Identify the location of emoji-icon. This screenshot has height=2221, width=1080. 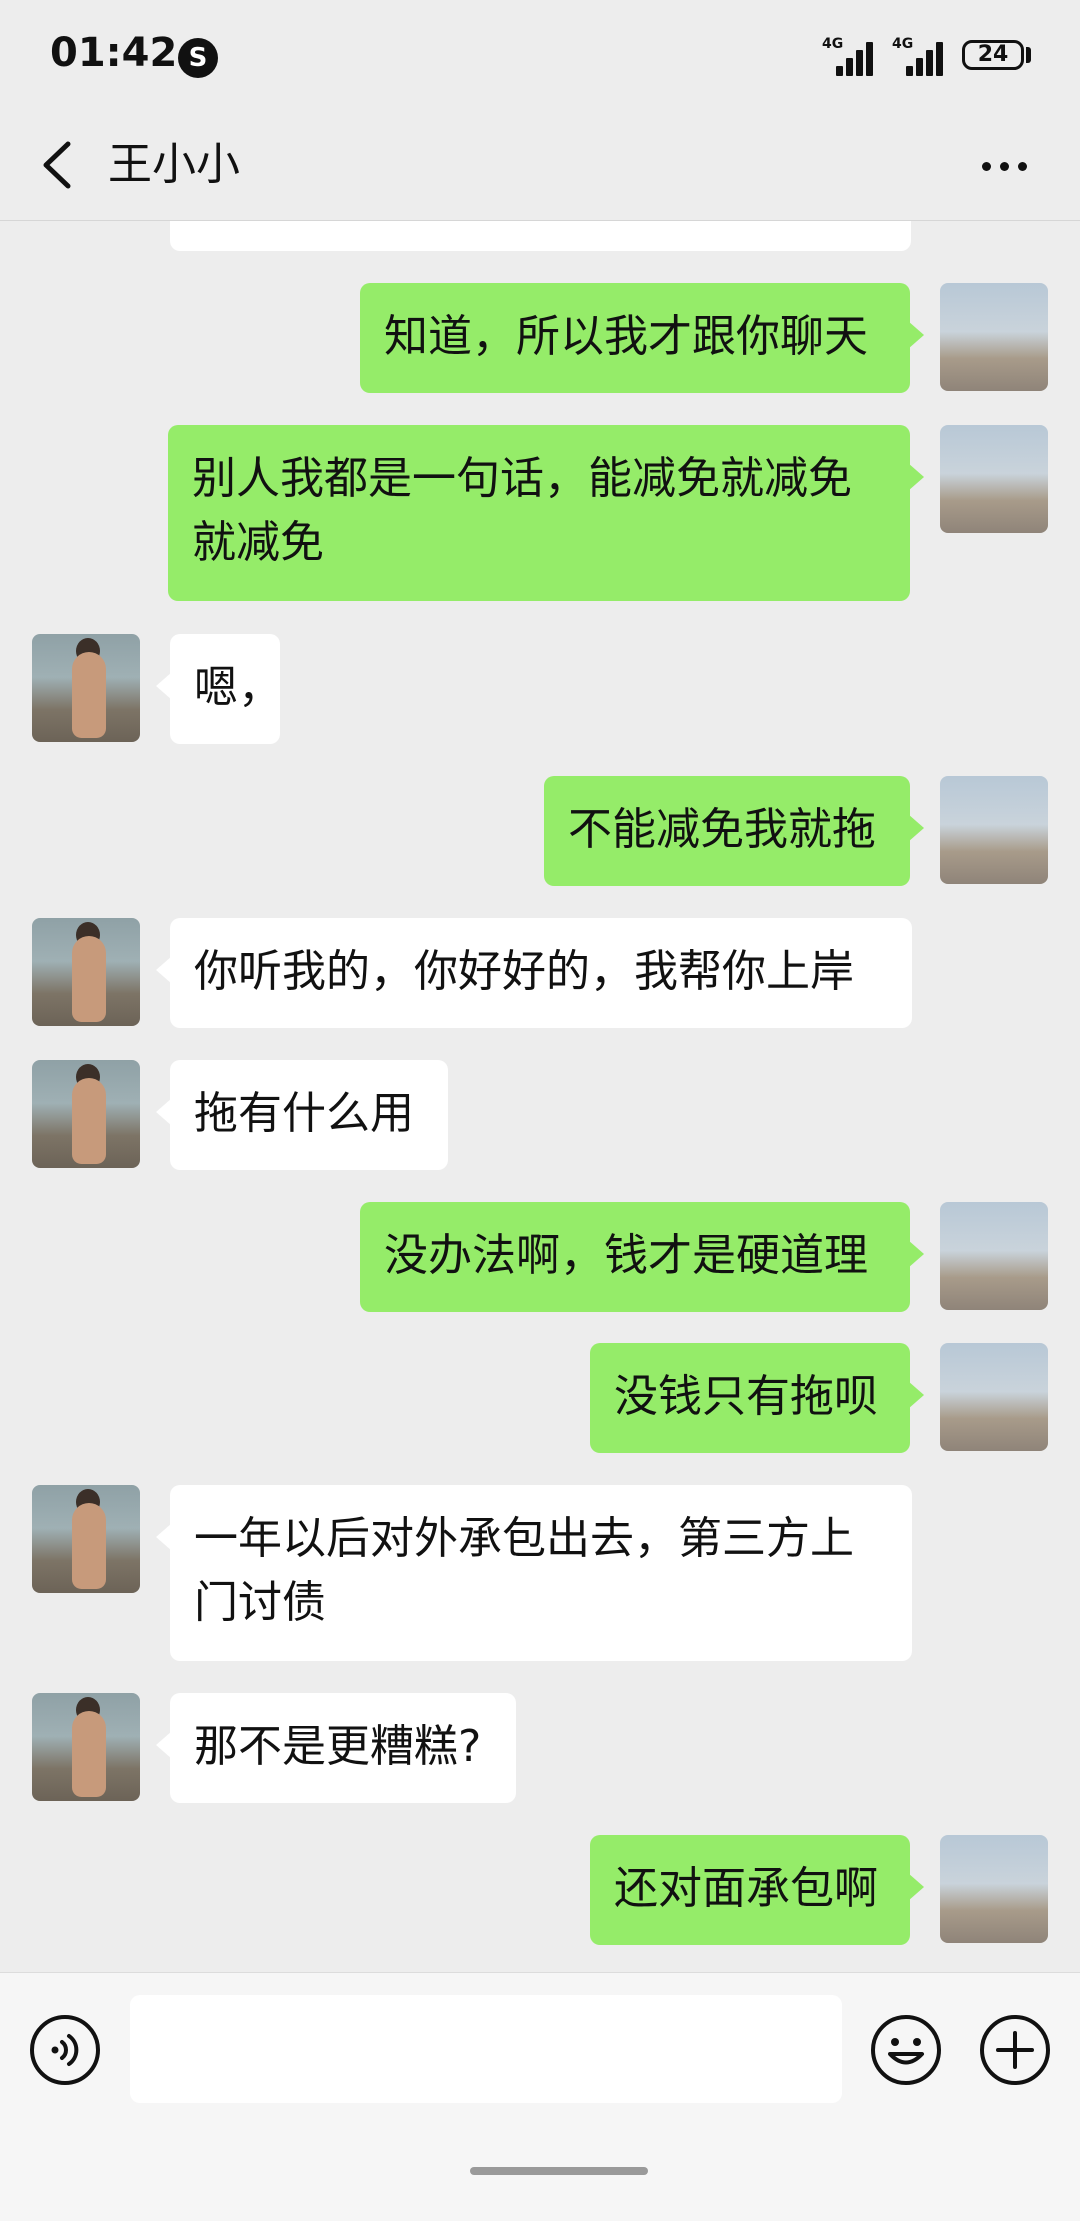
(906, 2050).